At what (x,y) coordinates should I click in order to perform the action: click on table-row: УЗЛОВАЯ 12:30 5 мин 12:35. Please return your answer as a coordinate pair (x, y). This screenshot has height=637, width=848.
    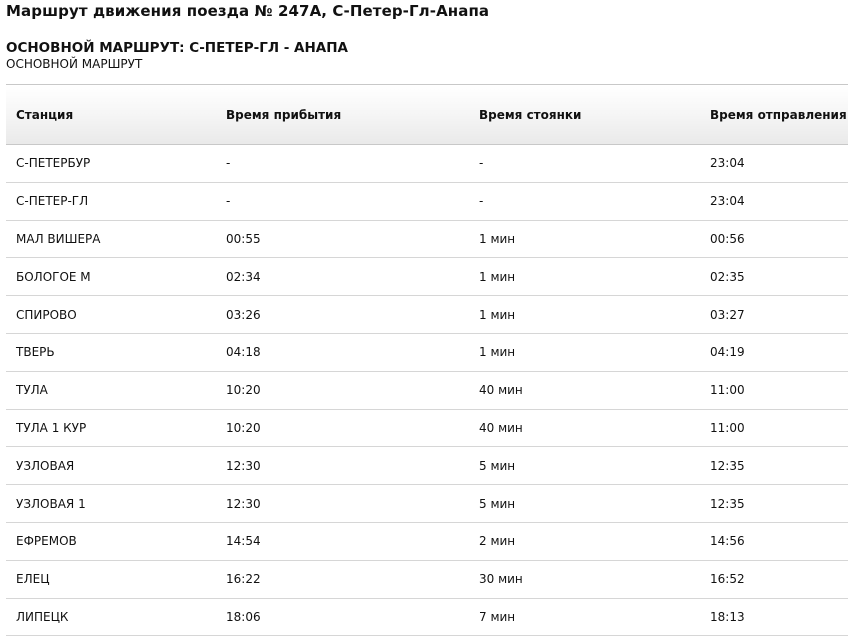
    Looking at the image, I should click on (427, 466).